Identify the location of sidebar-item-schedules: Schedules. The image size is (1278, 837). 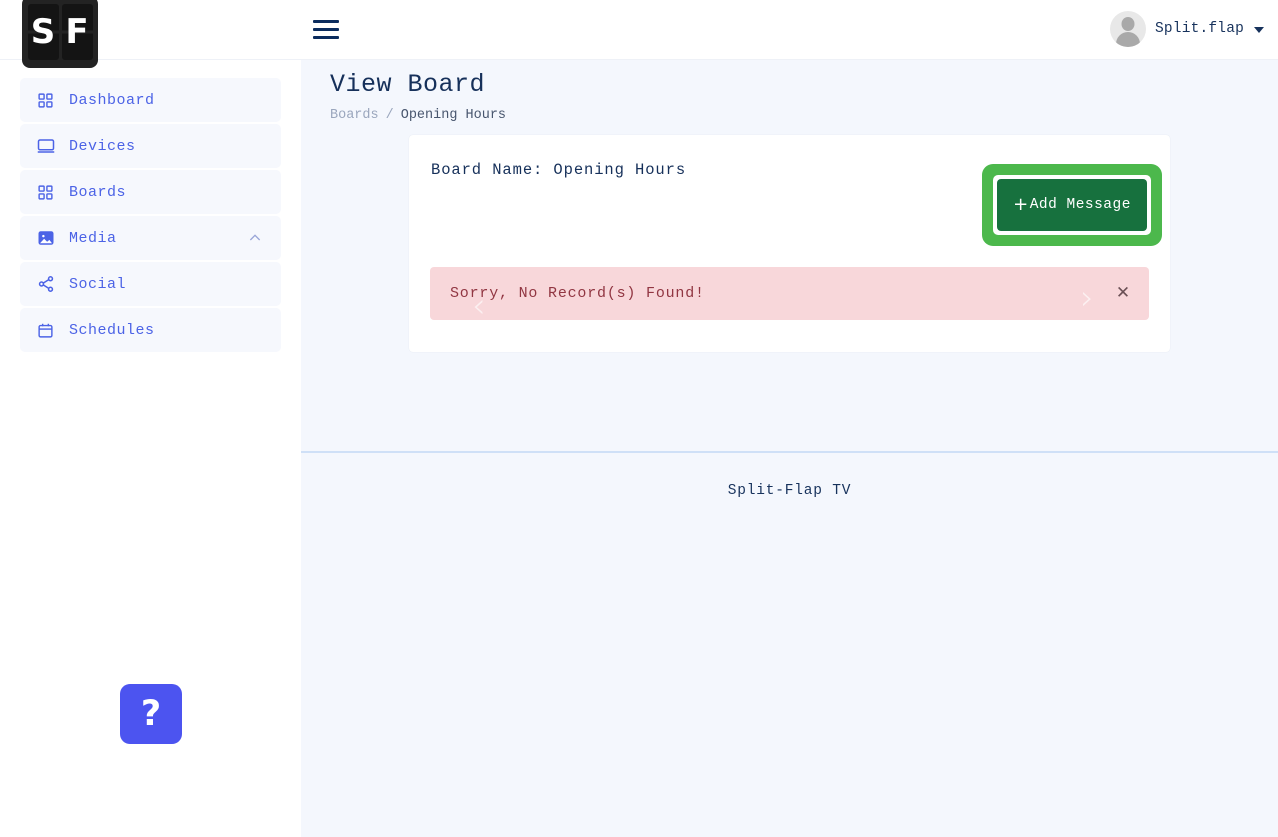
(150, 330).